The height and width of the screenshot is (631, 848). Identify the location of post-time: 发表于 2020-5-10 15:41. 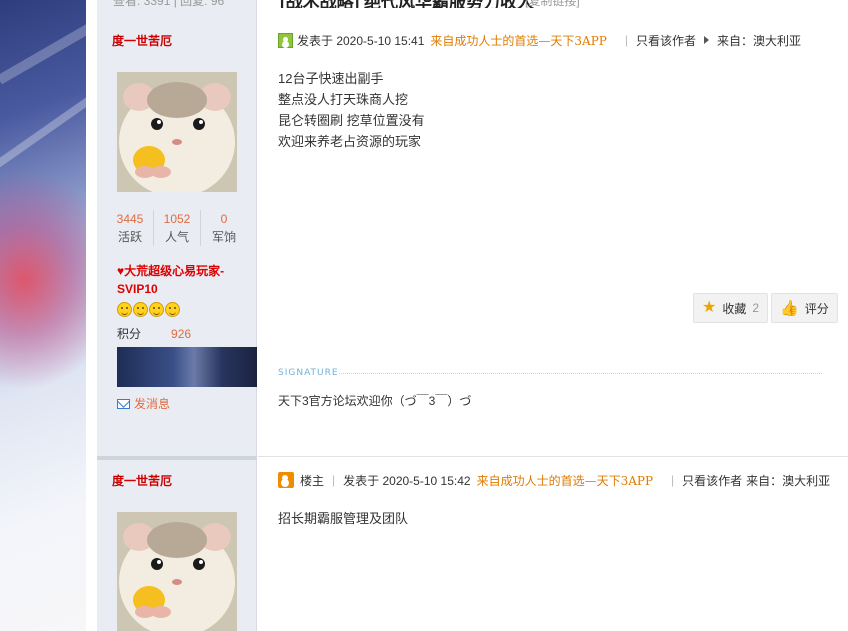
(361, 40).